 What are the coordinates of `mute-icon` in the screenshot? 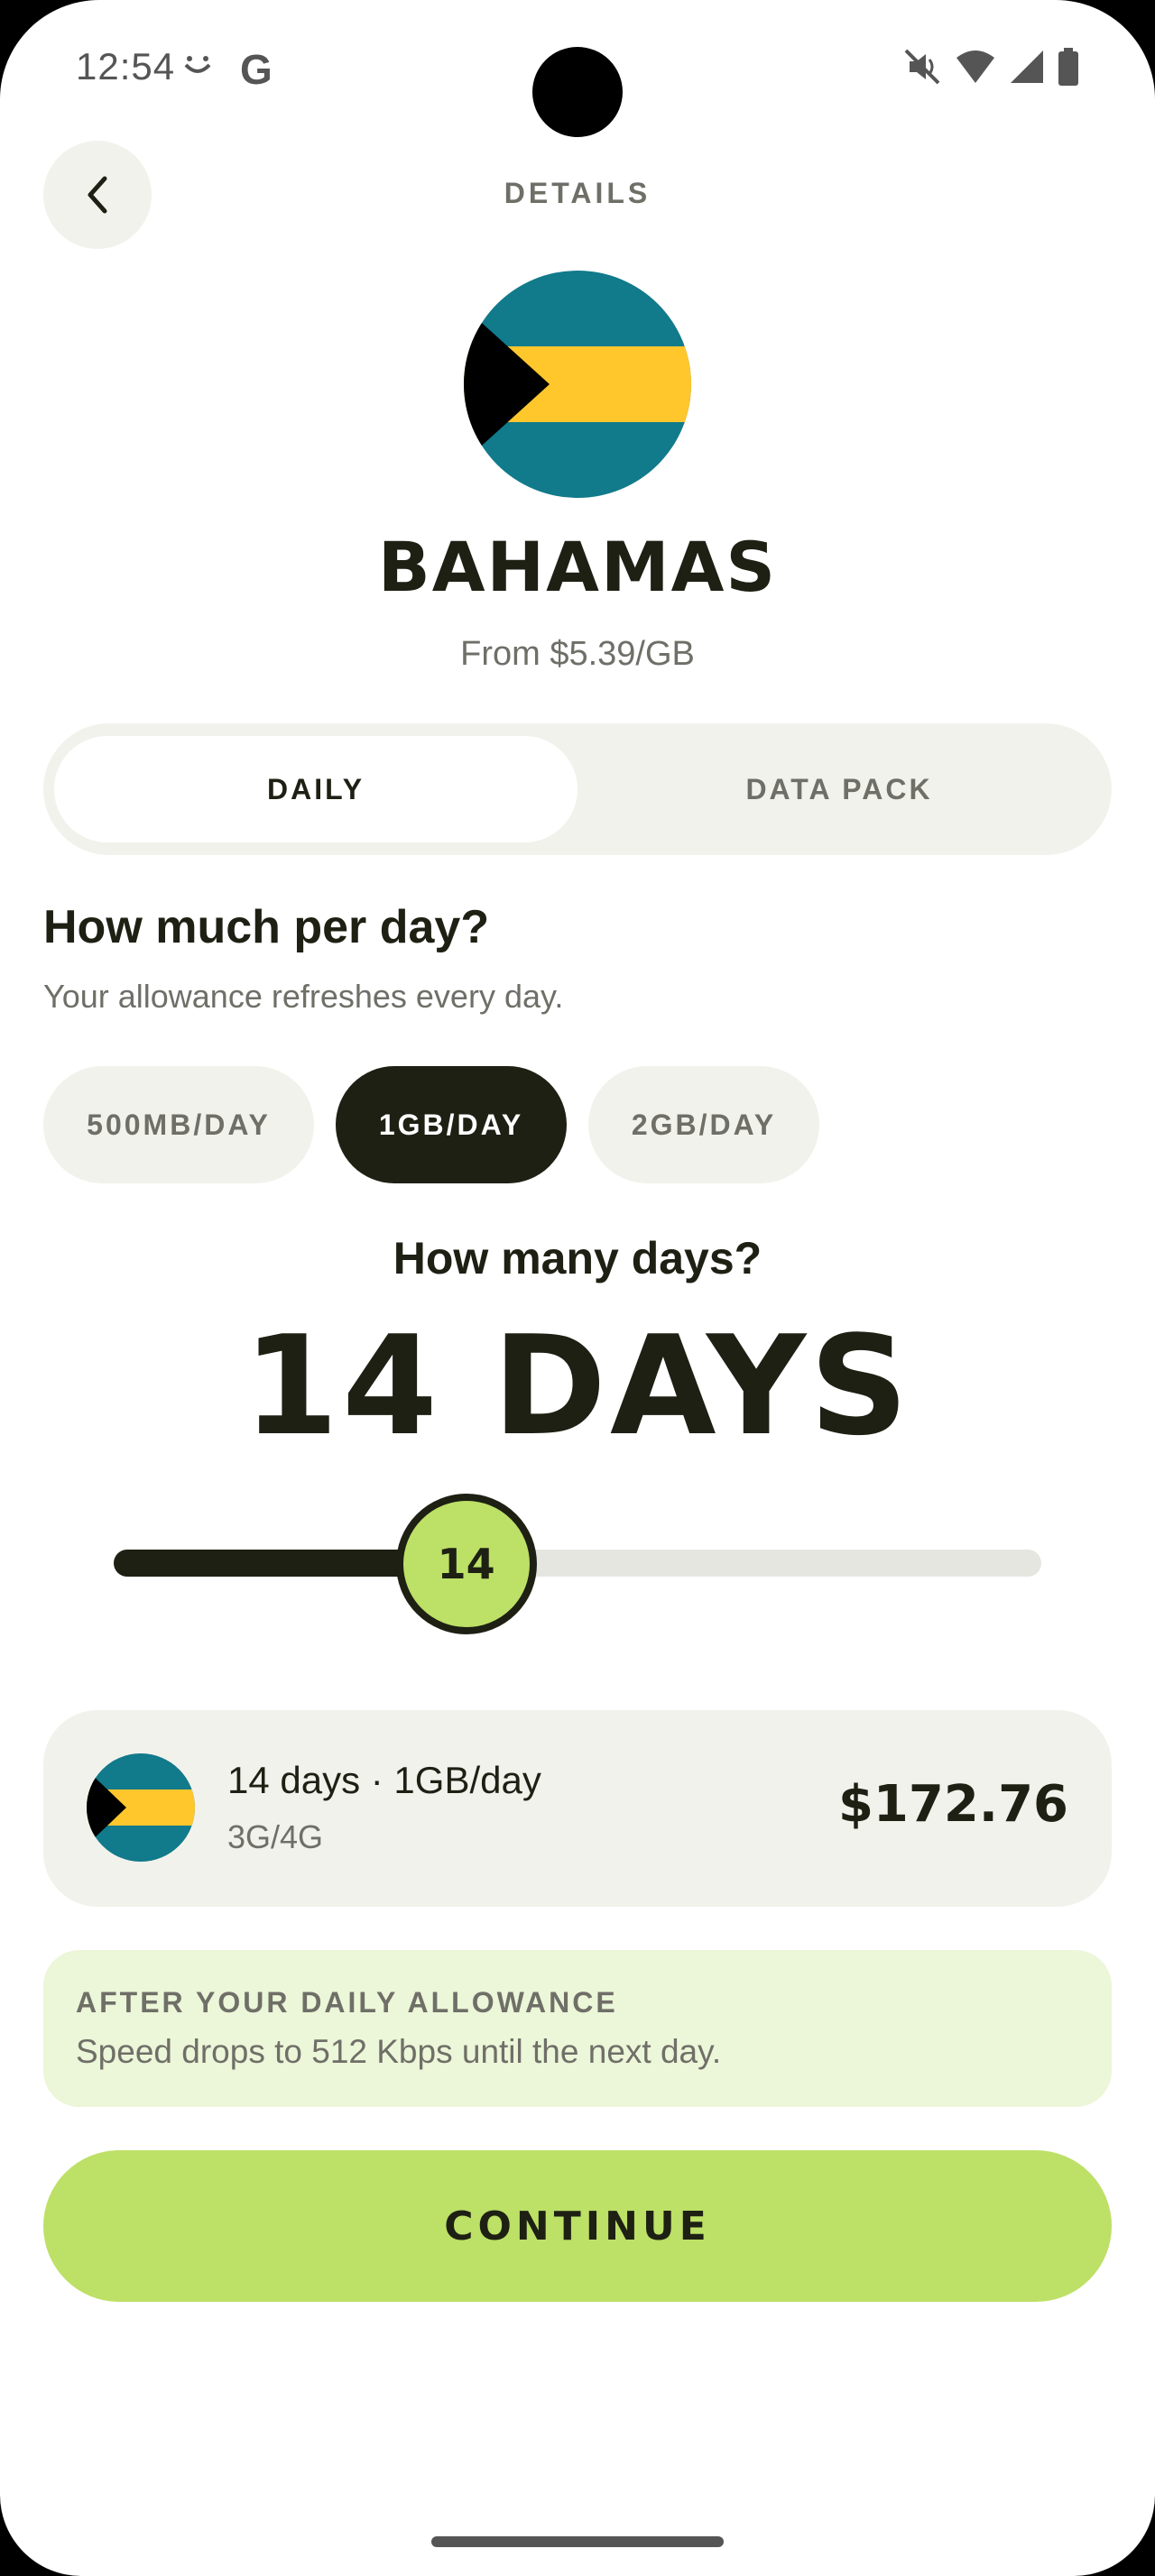 It's located at (922, 67).